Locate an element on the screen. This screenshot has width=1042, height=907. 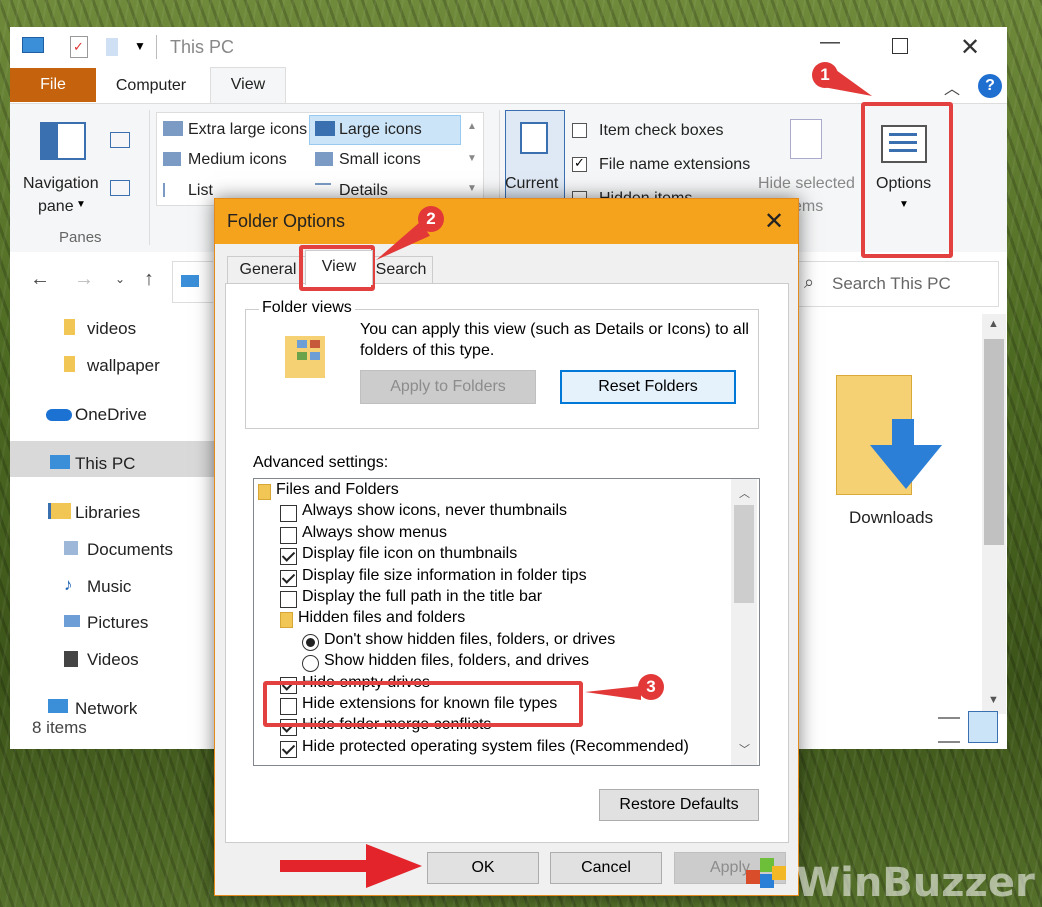
ok-arrow is located at coordinates (325, 866).